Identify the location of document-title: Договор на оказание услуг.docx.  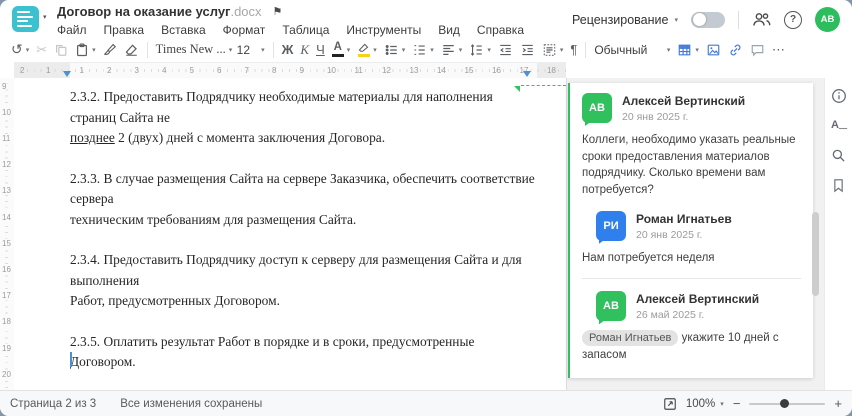
(159, 11).